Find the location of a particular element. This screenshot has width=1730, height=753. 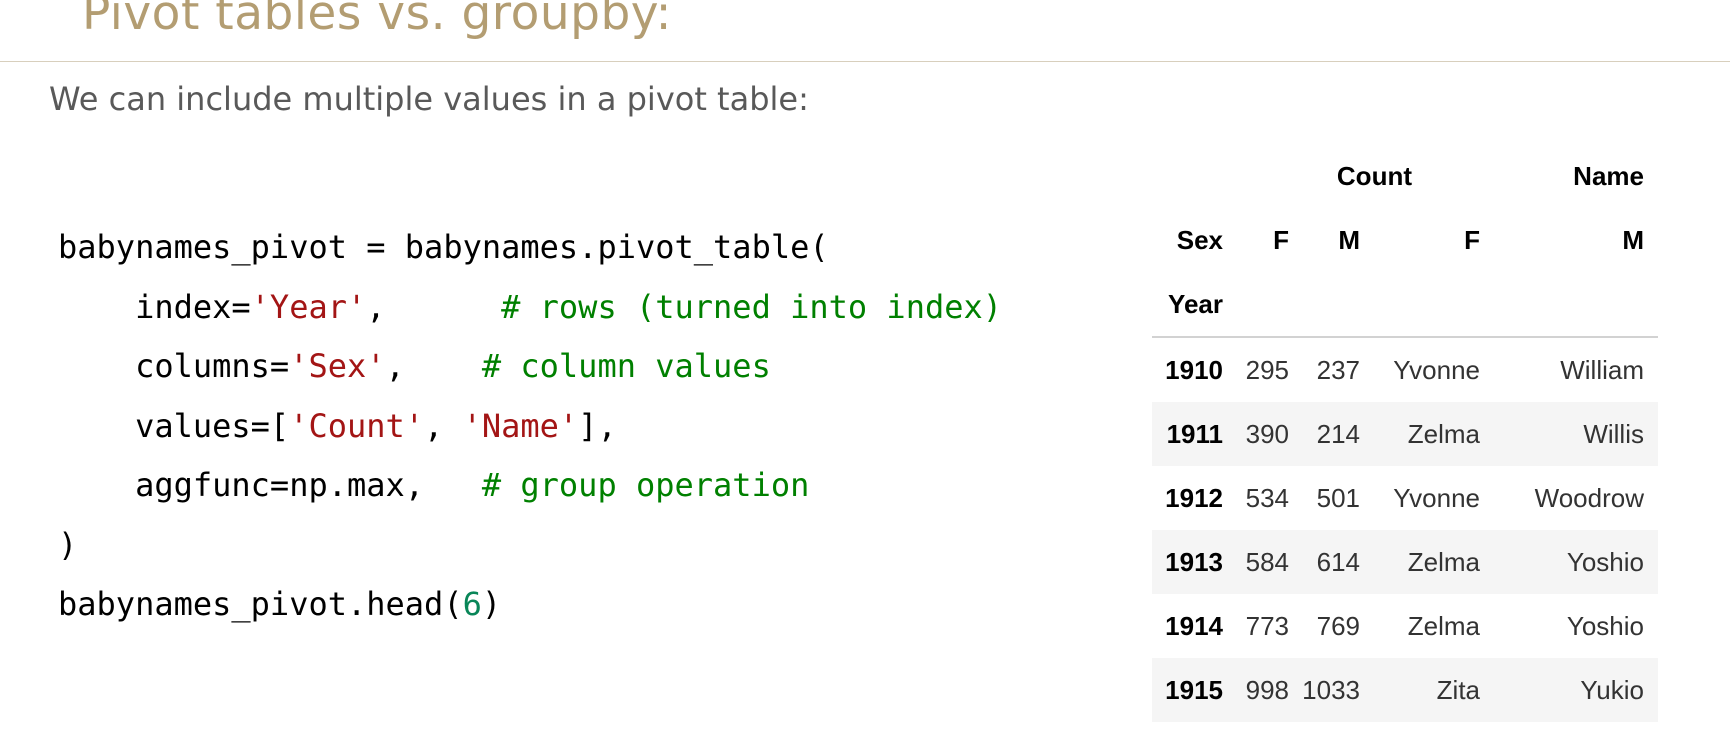

cell-count-f: 295 is located at coordinates (1267, 370).